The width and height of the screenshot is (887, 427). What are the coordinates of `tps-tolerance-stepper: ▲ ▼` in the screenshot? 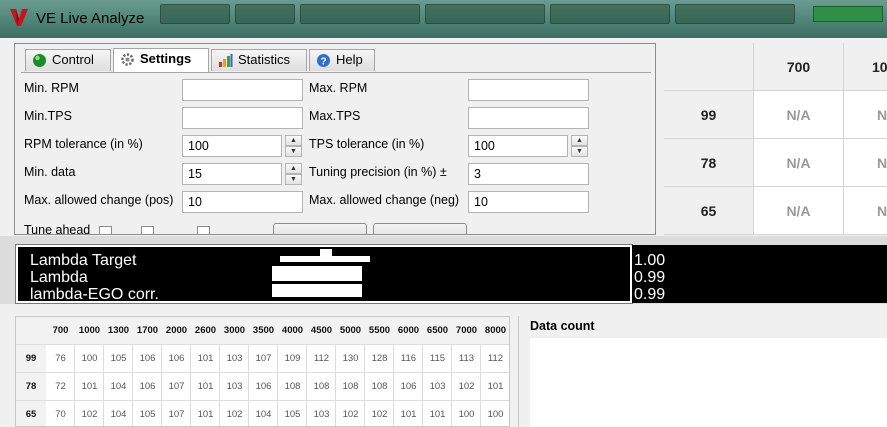 It's located at (579, 146).